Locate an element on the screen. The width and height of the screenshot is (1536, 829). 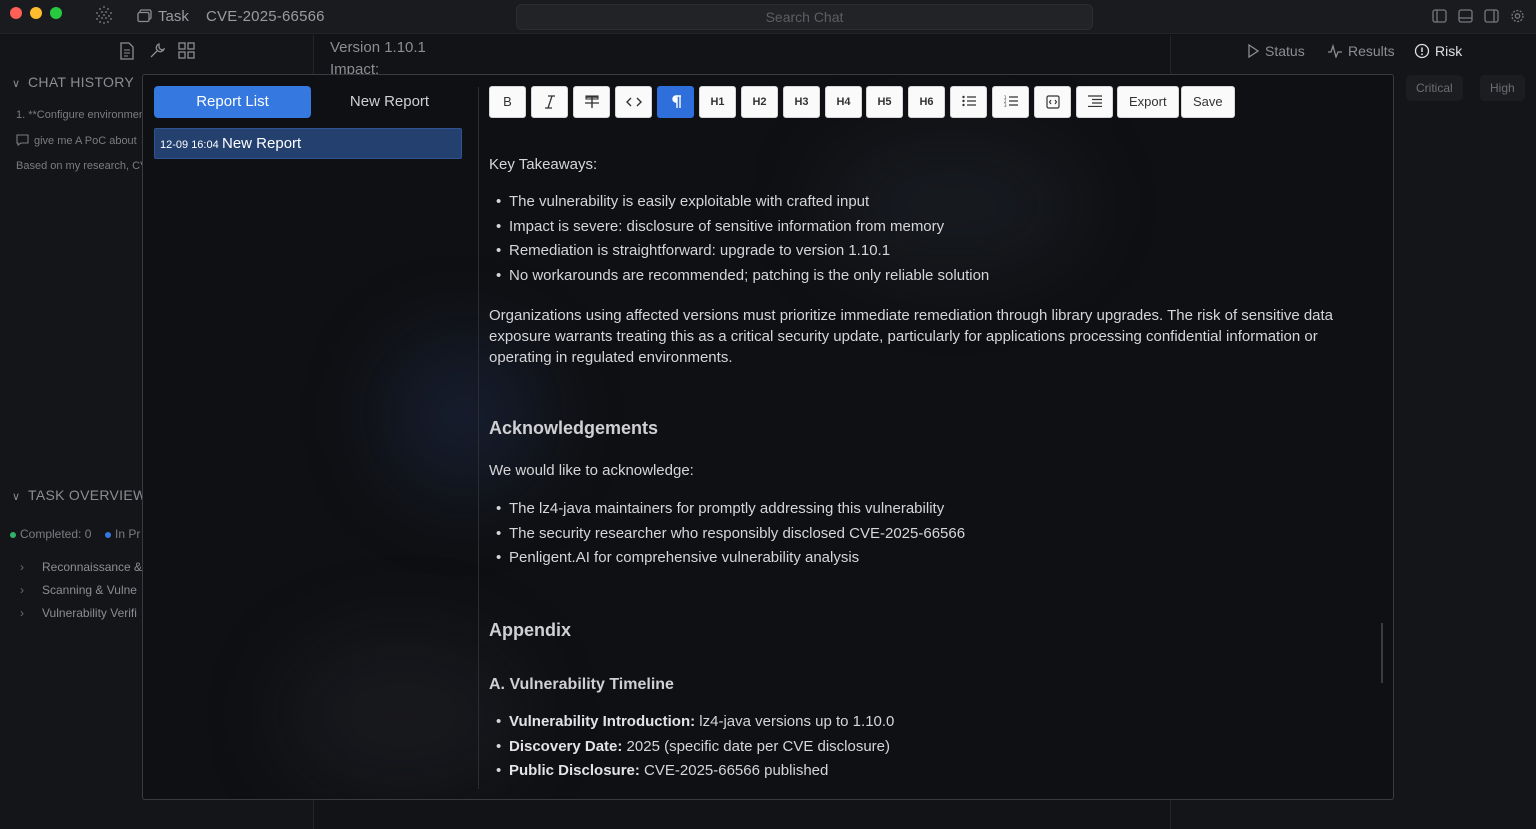
activity-pulse-icon is located at coordinates (1335, 51).